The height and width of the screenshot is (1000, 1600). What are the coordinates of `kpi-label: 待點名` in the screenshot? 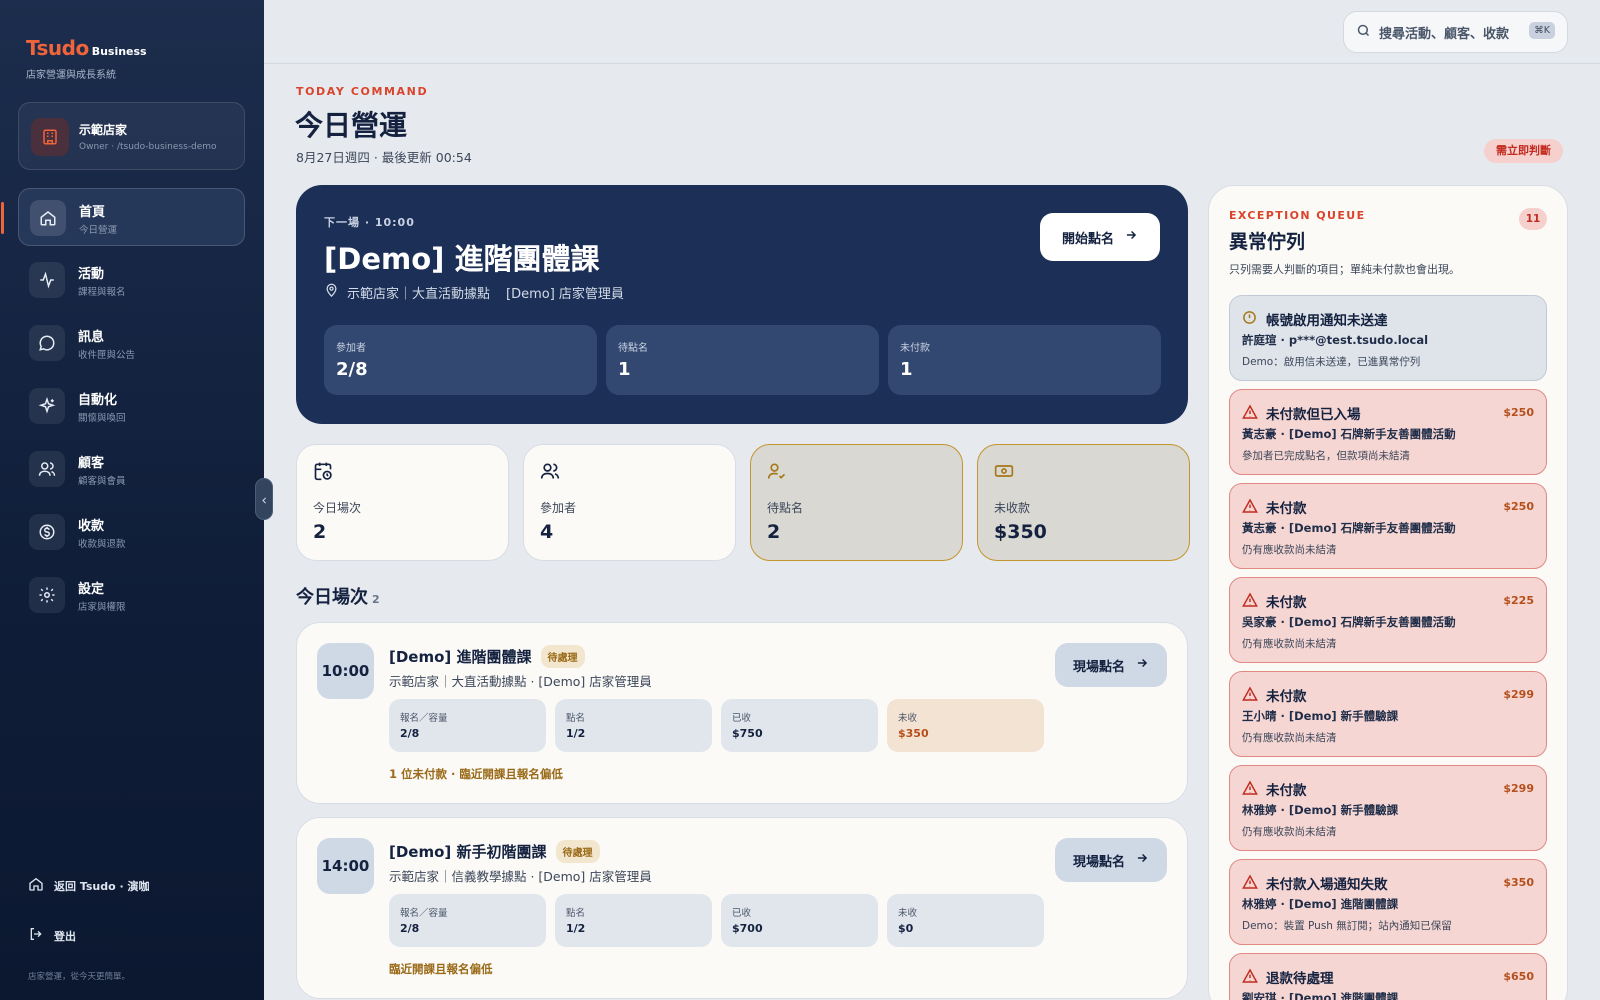 It's located at (785, 508).